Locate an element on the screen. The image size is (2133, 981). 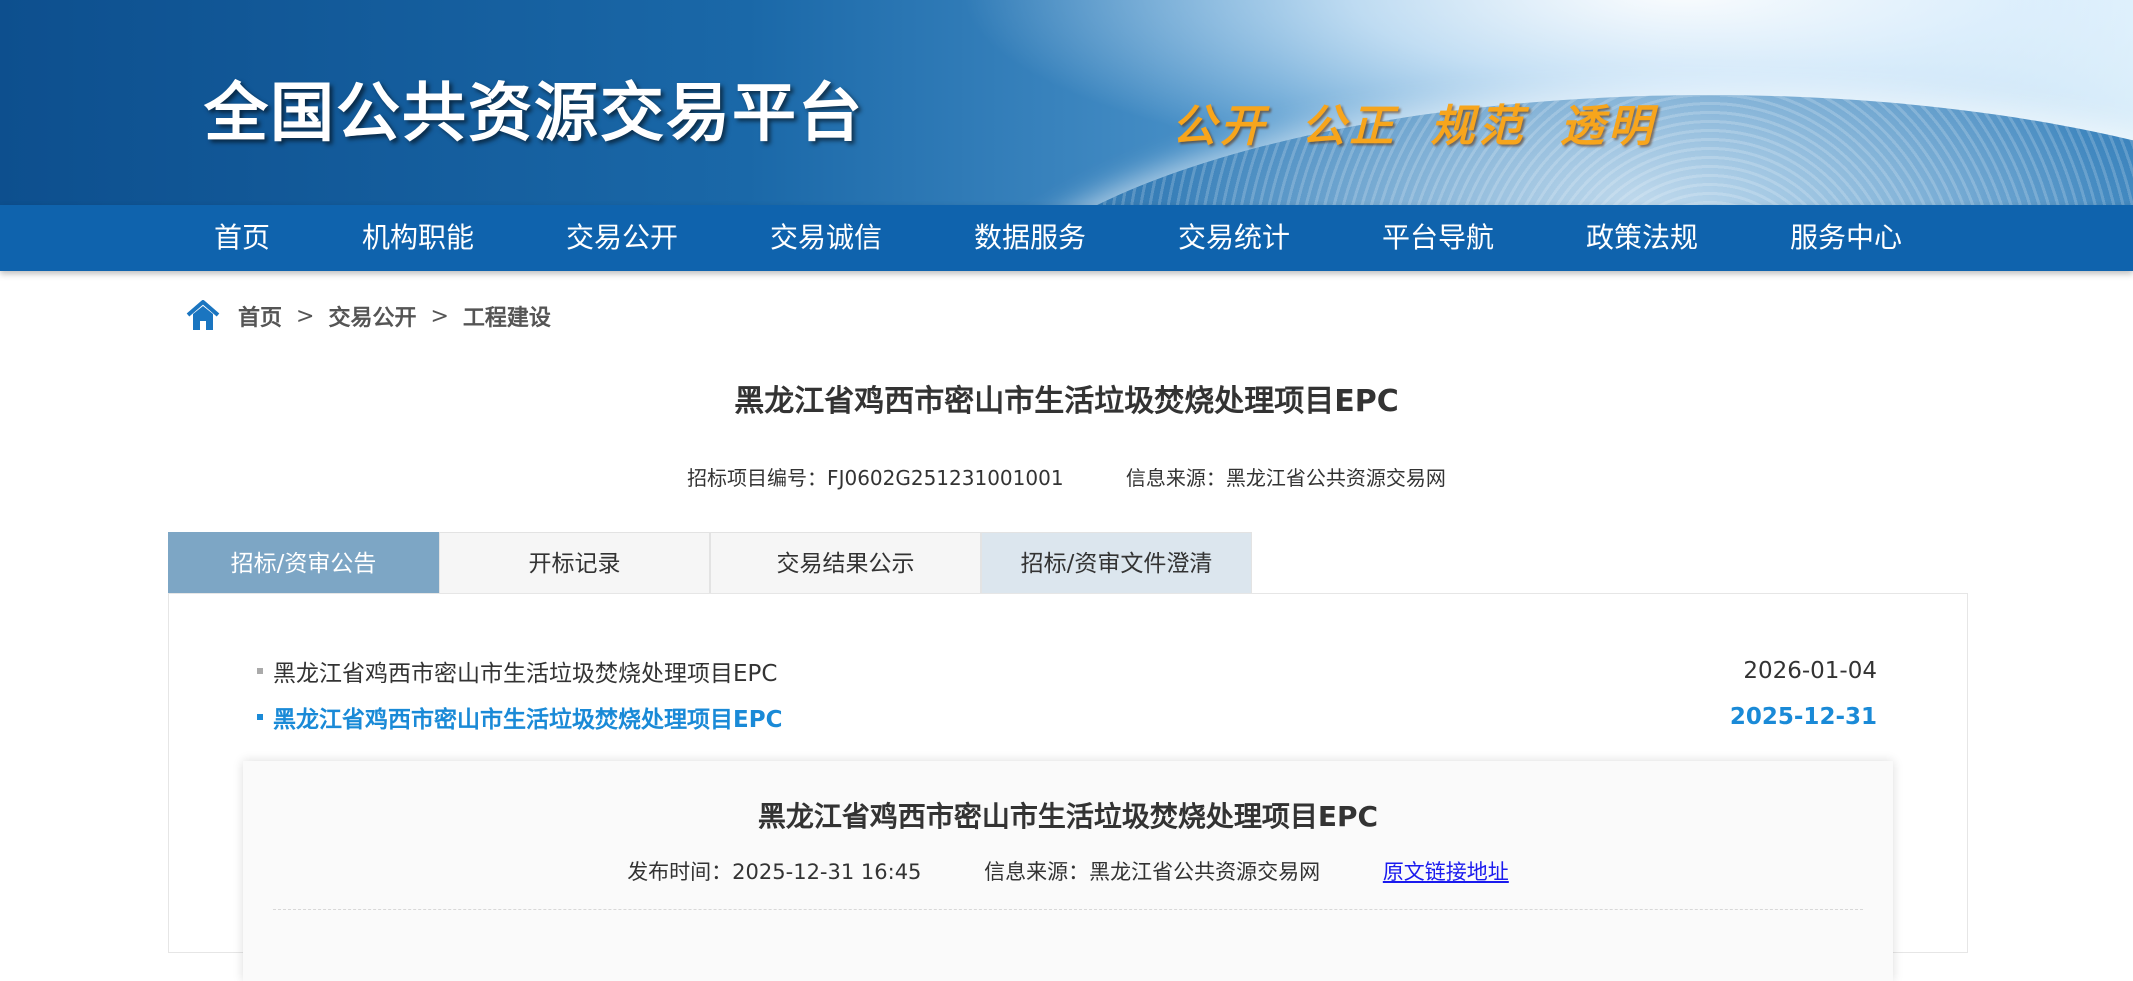
announcement-date: 2026-01-04 is located at coordinates (1810, 671).